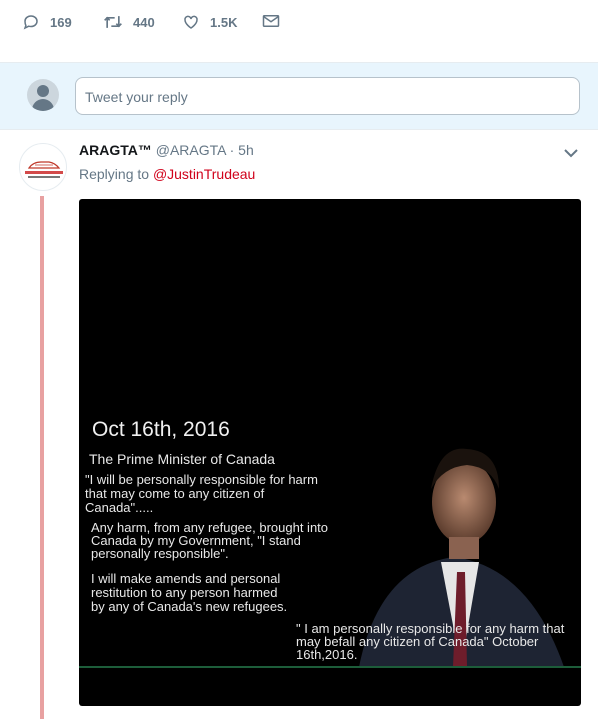 The height and width of the screenshot is (719, 598). What do you see at coordinates (144, 22) in the screenshot?
I see `retweet-count: 440` at bounding box center [144, 22].